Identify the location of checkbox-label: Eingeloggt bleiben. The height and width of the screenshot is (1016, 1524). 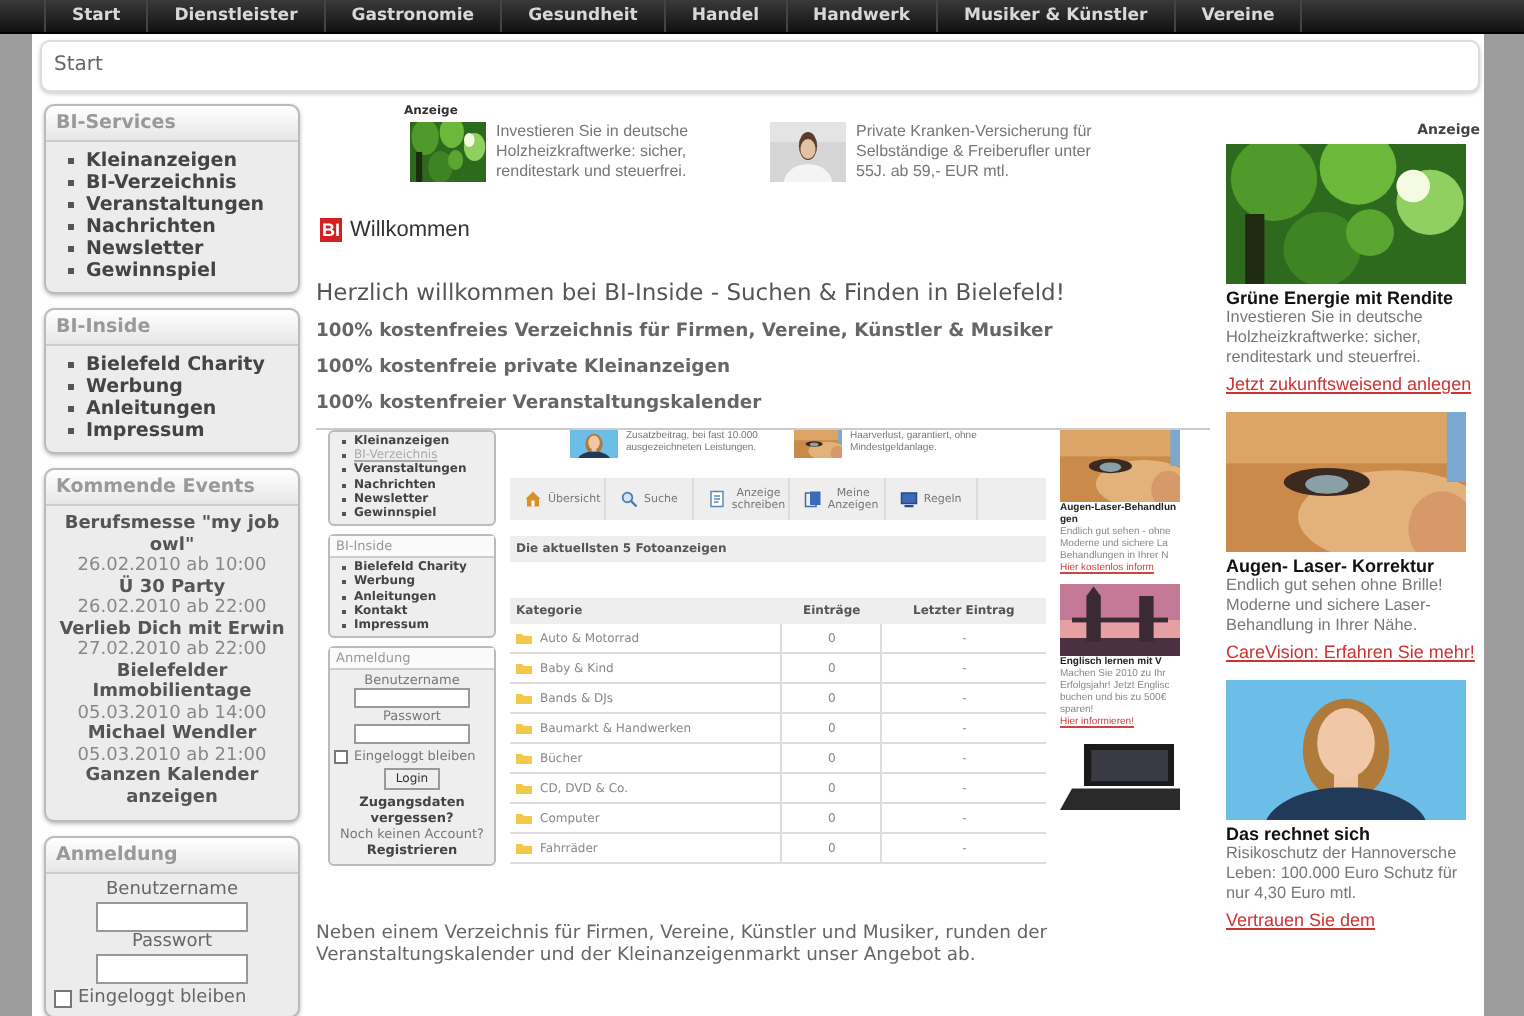
(162, 999).